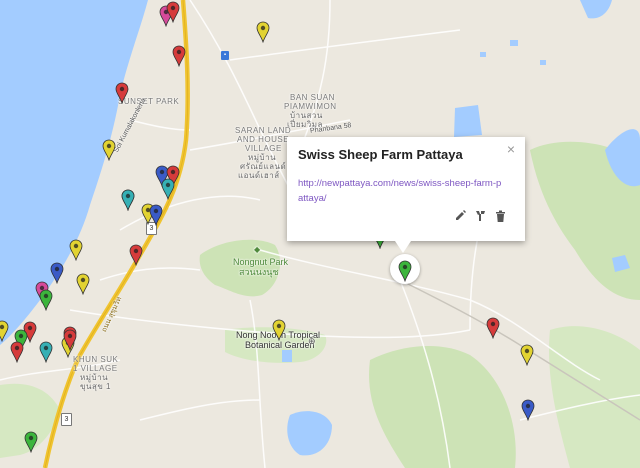 This screenshot has height=468, width=640. I want to click on selected-place-marker, so click(405, 271).